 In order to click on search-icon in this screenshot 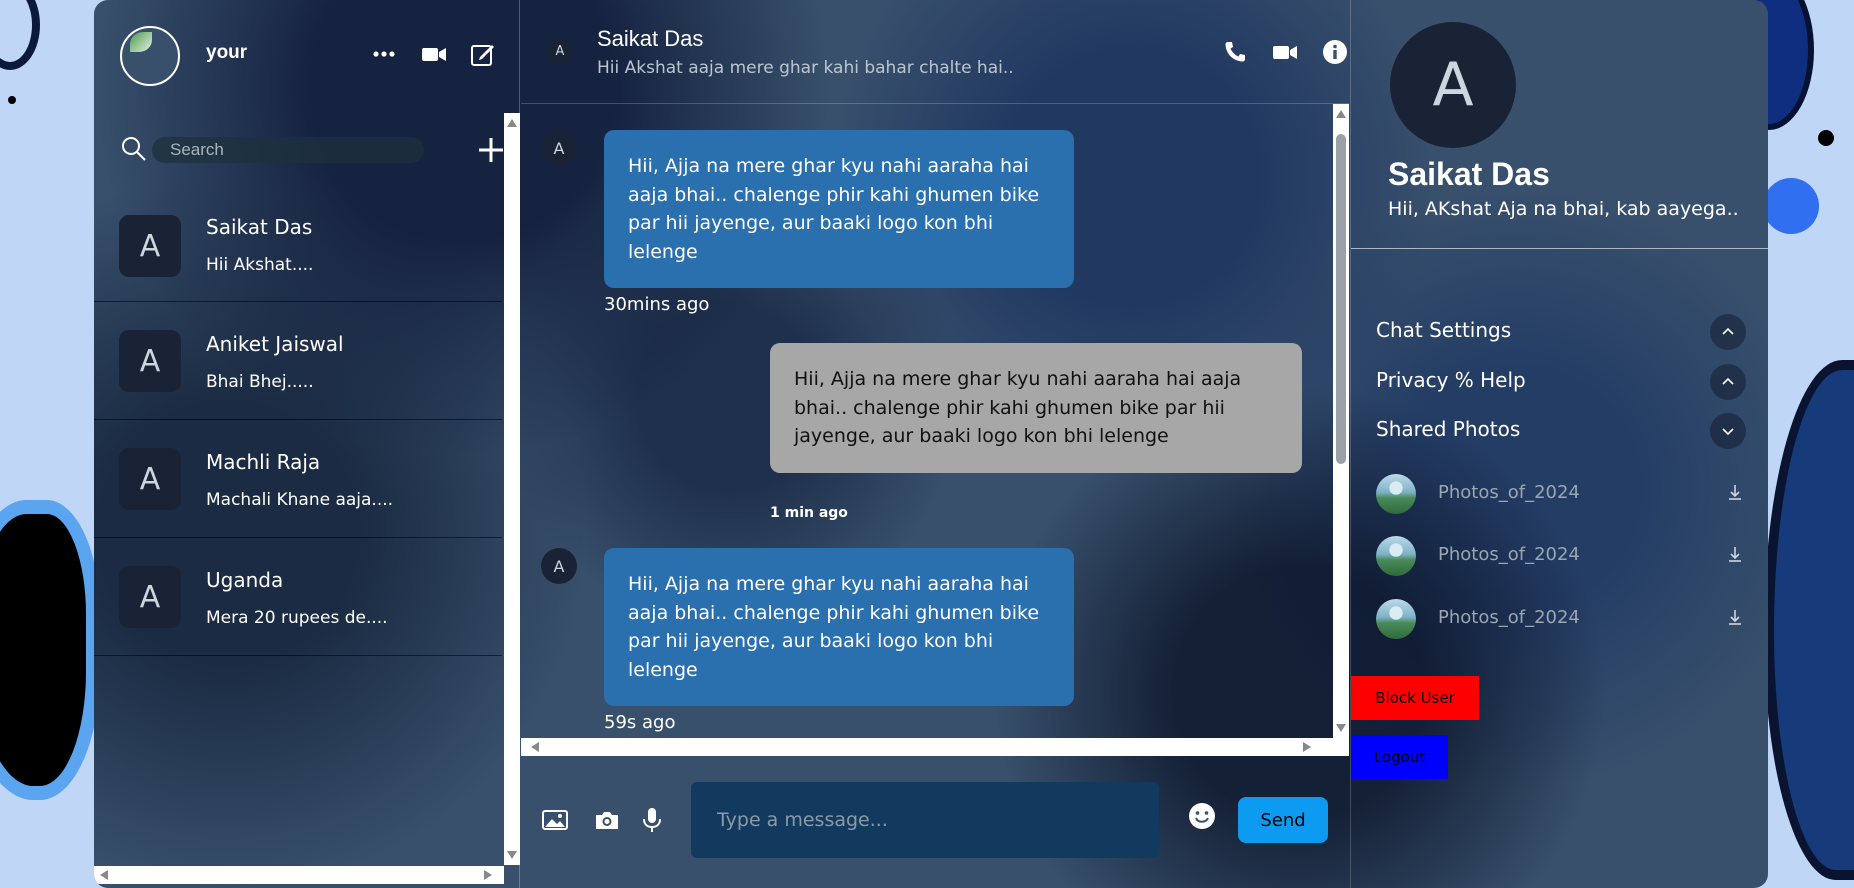, I will do `click(134, 149)`.